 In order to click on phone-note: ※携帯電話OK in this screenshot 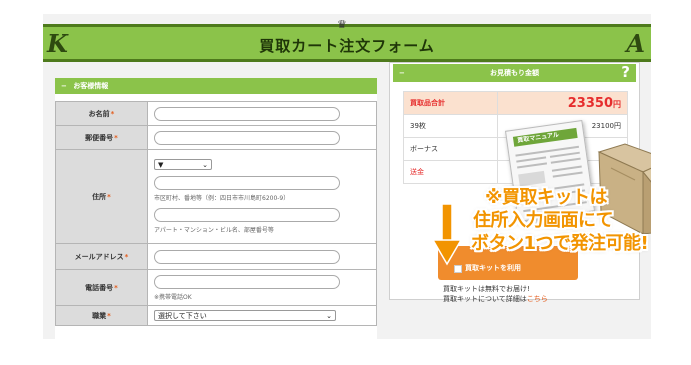, I will do `click(173, 297)`.